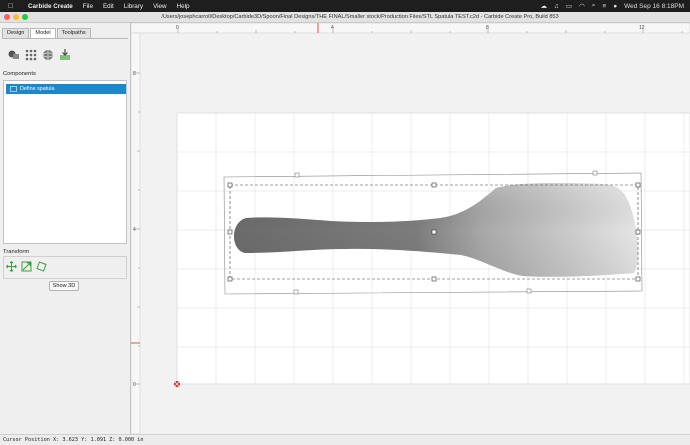 Image resolution: width=690 pixels, height=445 pixels. I want to click on tab-model: Model, so click(43, 33).